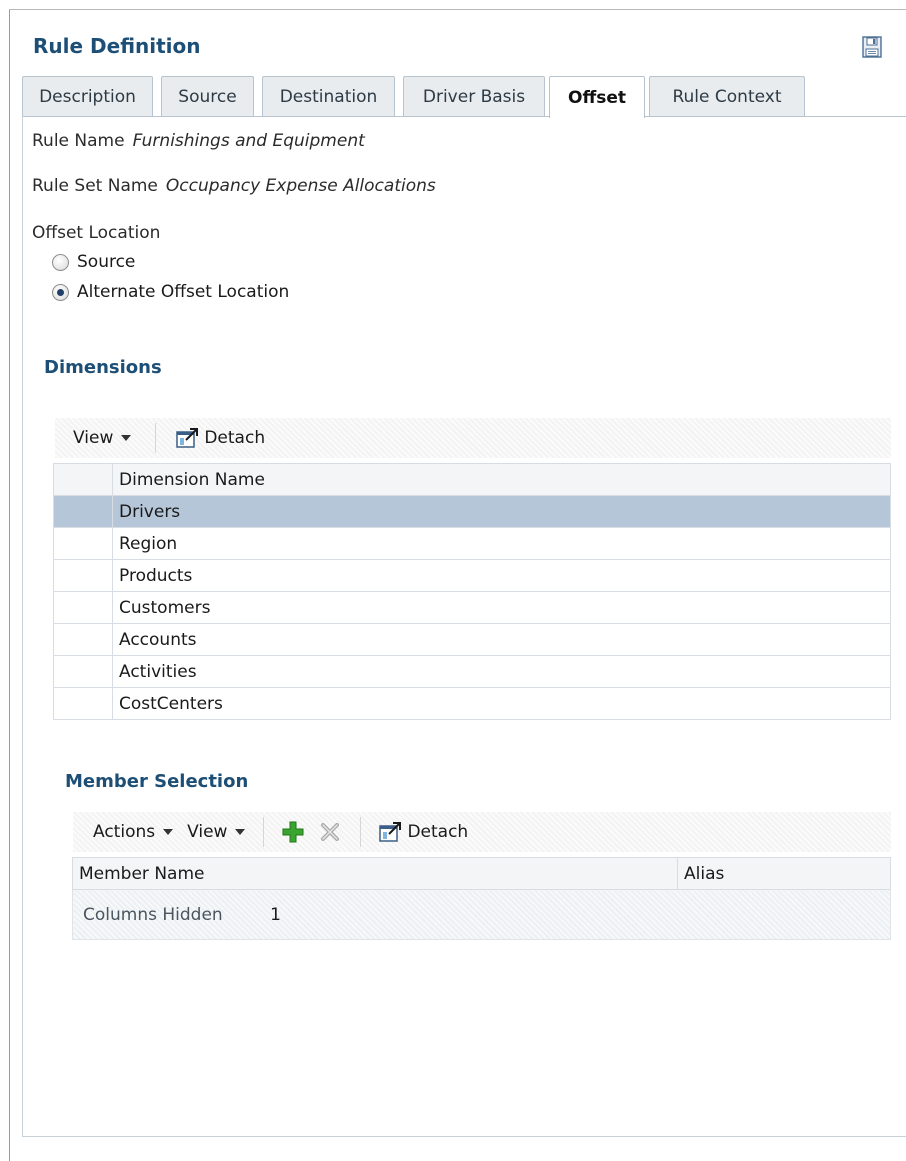  I want to click on member-table: Member Name Alias Columns Hidden 1, so click(481, 898).